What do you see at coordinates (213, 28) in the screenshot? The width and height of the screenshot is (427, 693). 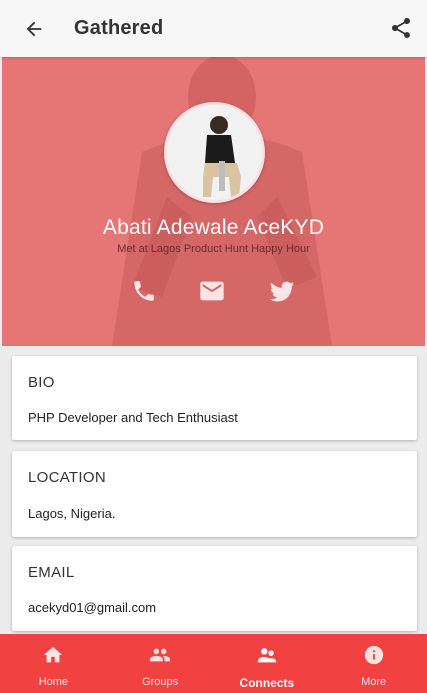 I see `app-bar: Gathered` at bounding box center [213, 28].